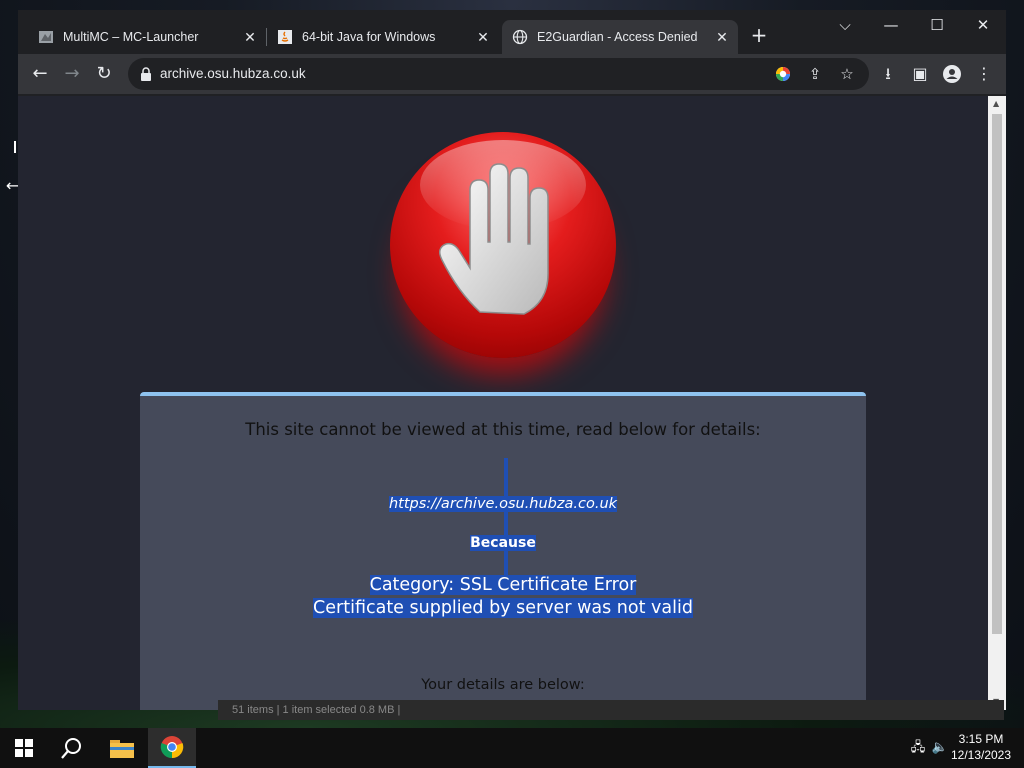 This screenshot has width=1024, height=768. I want to click on tab-title: 64-bit Java for Windows, so click(369, 37).